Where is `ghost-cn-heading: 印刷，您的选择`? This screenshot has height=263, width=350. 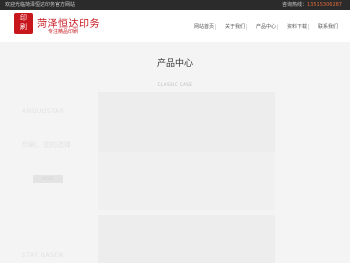
ghost-cn-heading: 印刷，您的选择 is located at coordinates (46, 145).